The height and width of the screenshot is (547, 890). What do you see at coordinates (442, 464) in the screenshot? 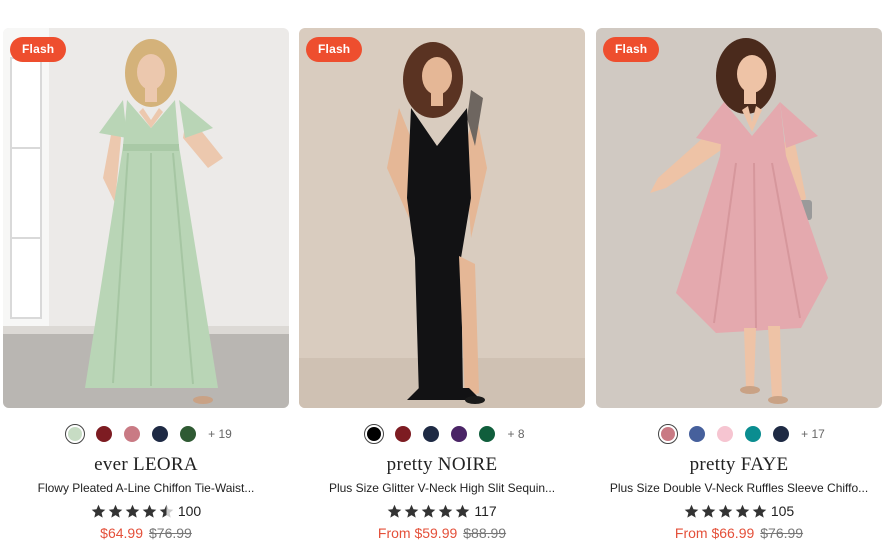
I see `brand-name: pretty NOIRE` at bounding box center [442, 464].